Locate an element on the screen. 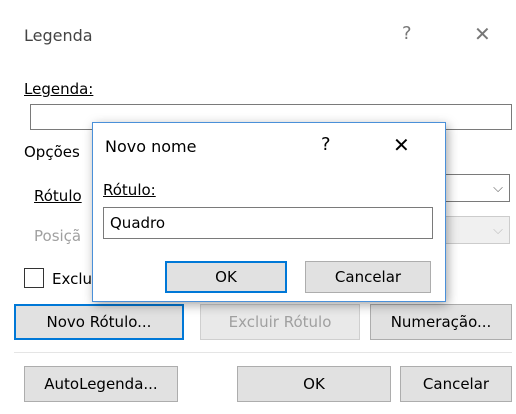 The width and height of the screenshot is (516, 414). delete-label-button-text: Excluir Rótulo is located at coordinates (280, 322).